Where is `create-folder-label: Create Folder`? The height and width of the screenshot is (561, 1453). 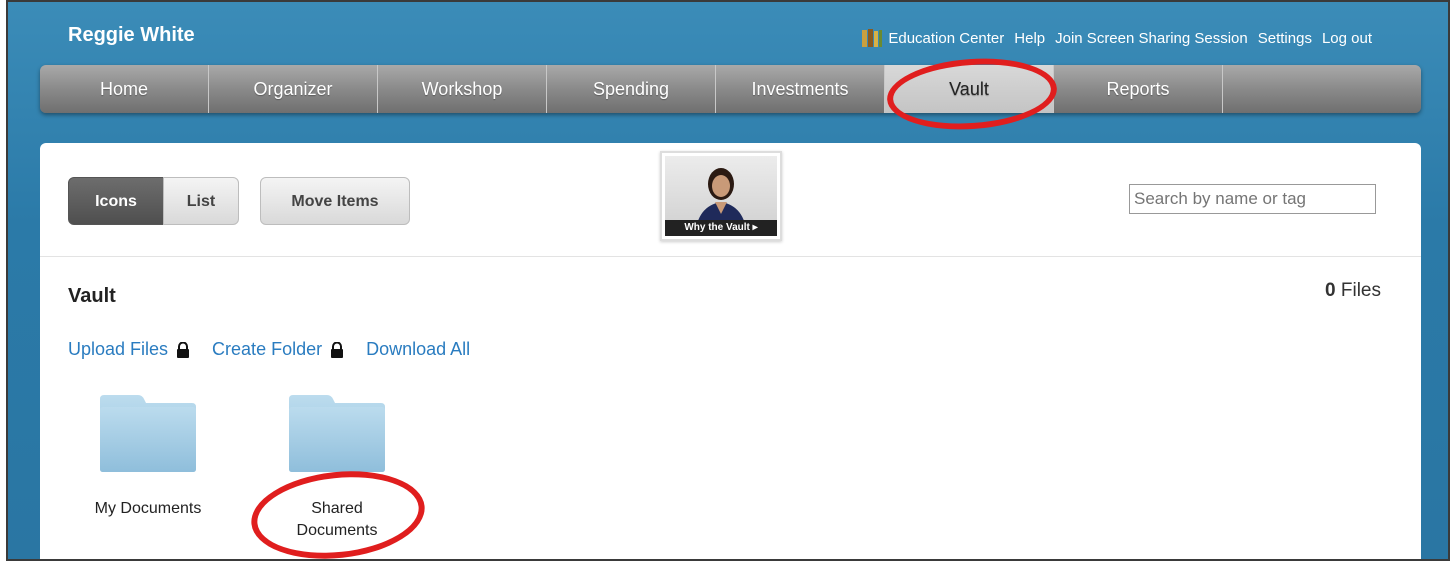
create-folder-label: Create Folder is located at coordinates (267, 349).